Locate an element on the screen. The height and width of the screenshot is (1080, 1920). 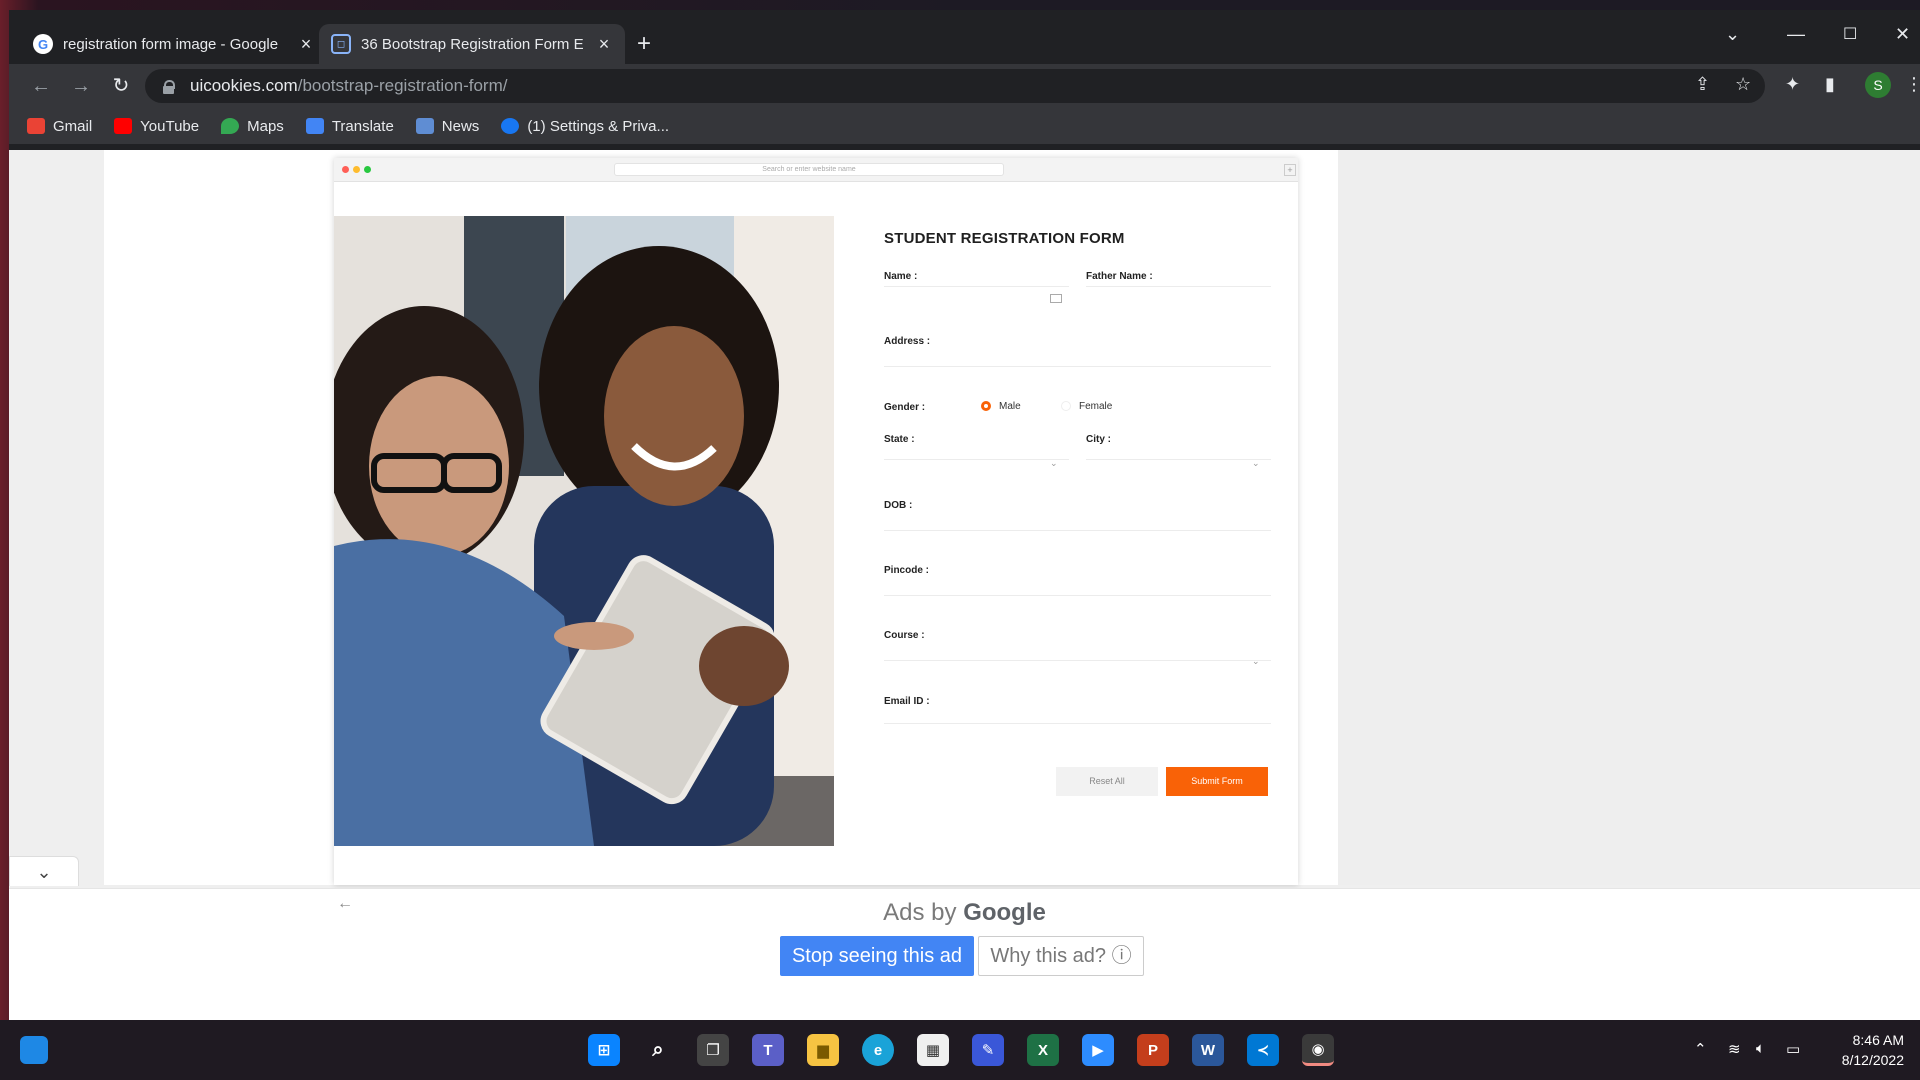
address-label: Address : is located at coordinates (907, 341).